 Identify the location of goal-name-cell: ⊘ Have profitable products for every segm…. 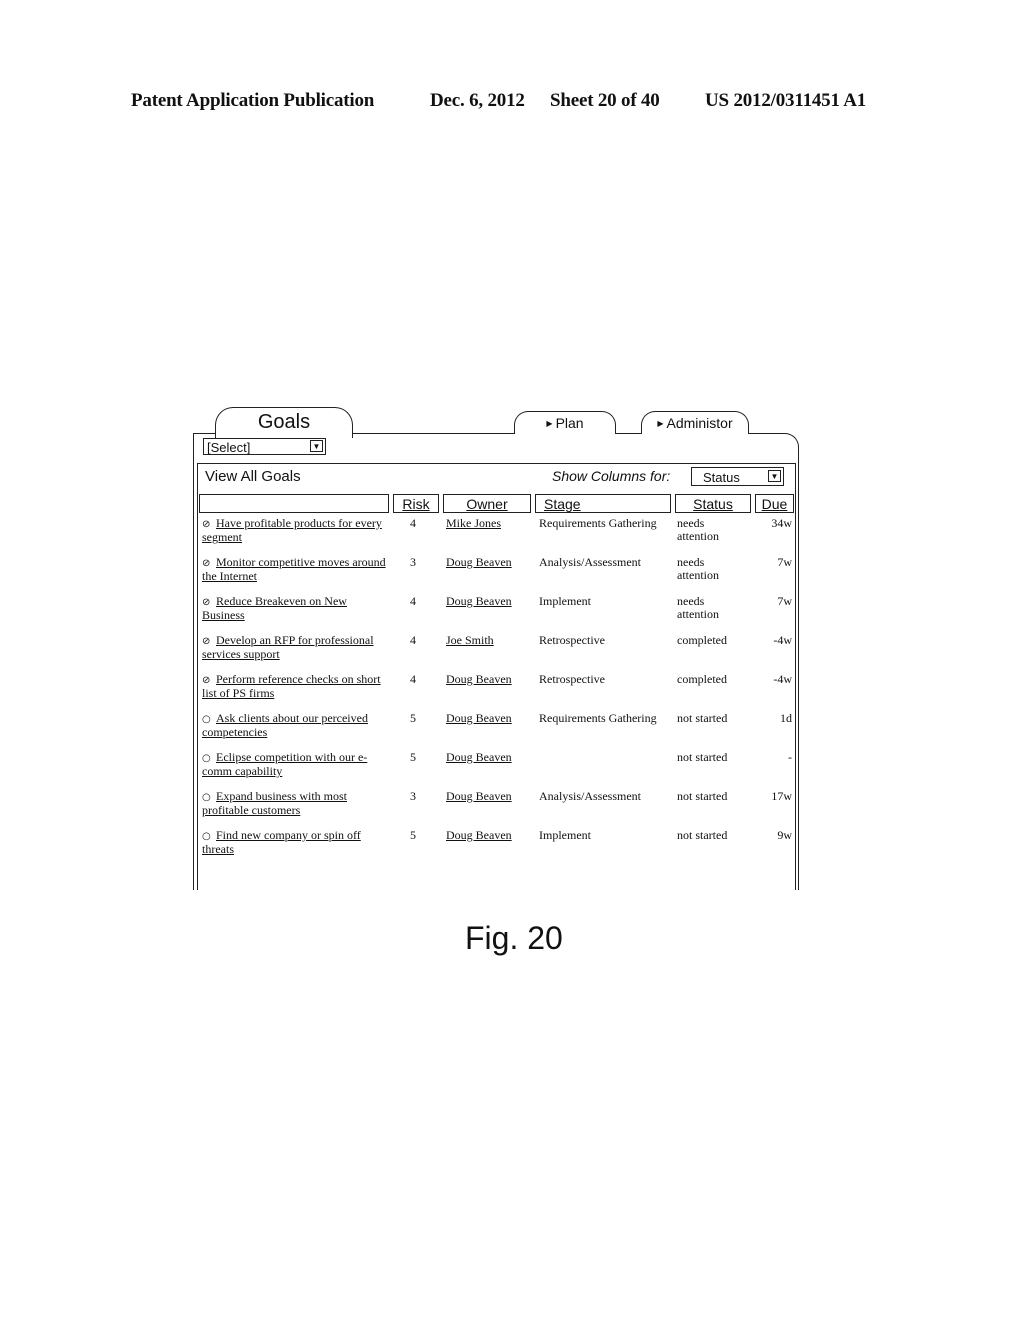
(297, 530).